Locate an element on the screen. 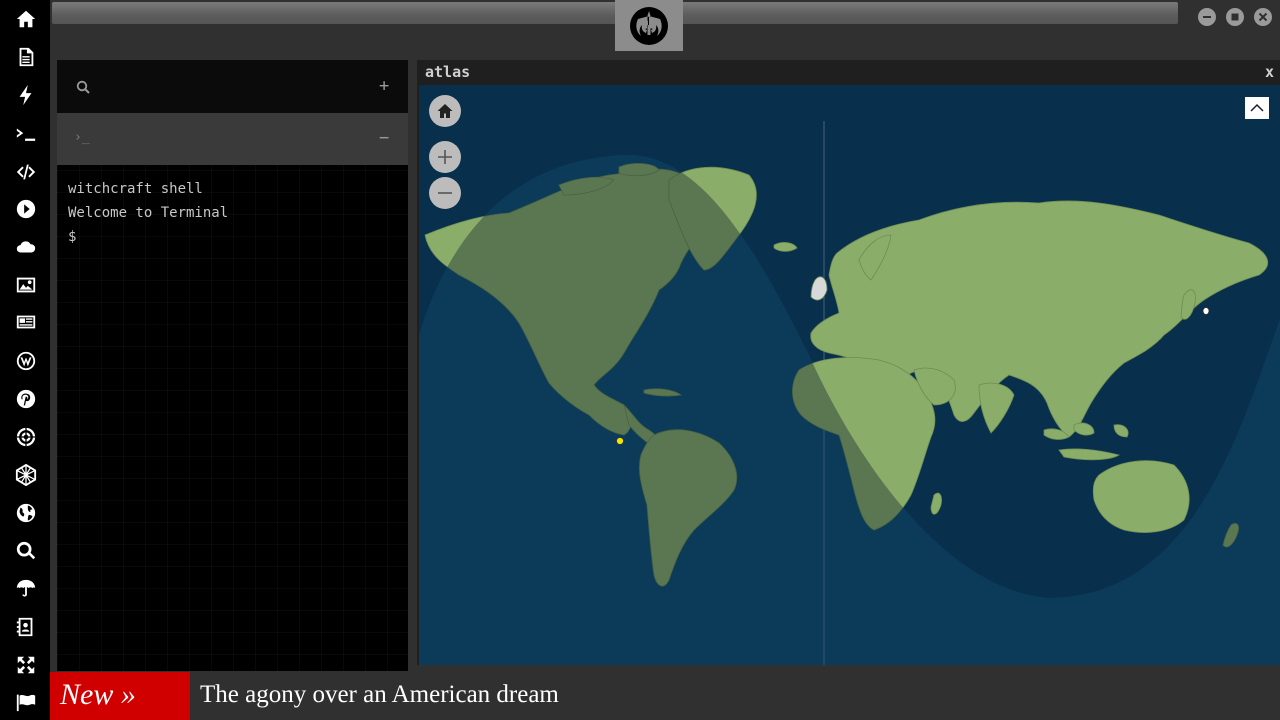  emblem-tab is located at coordinates (649, 25).